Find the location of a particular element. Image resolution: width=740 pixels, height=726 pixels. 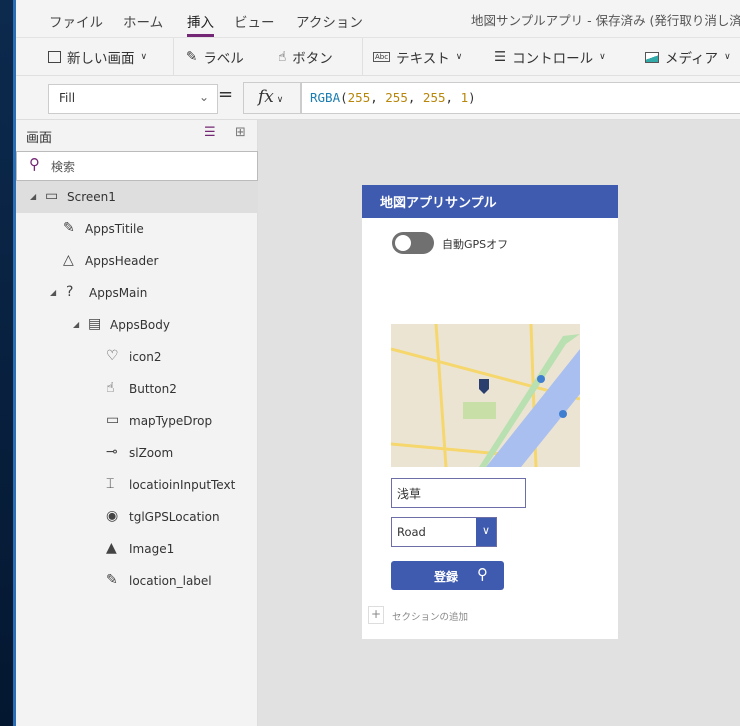

image-icon: ▲ is located at coordinates (111, 548).